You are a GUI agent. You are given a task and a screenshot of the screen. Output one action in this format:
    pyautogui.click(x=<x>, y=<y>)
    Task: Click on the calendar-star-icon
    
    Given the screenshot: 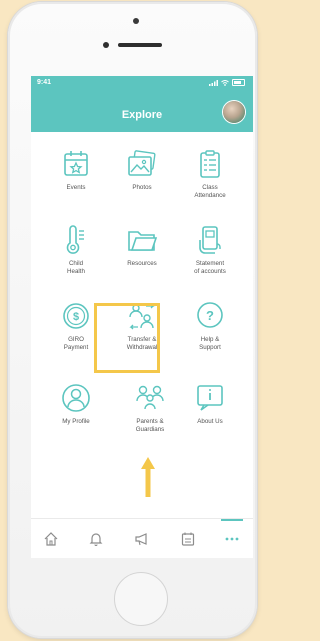 What is the action you would take?
    pyautogui.click(x=76, y=163)
    